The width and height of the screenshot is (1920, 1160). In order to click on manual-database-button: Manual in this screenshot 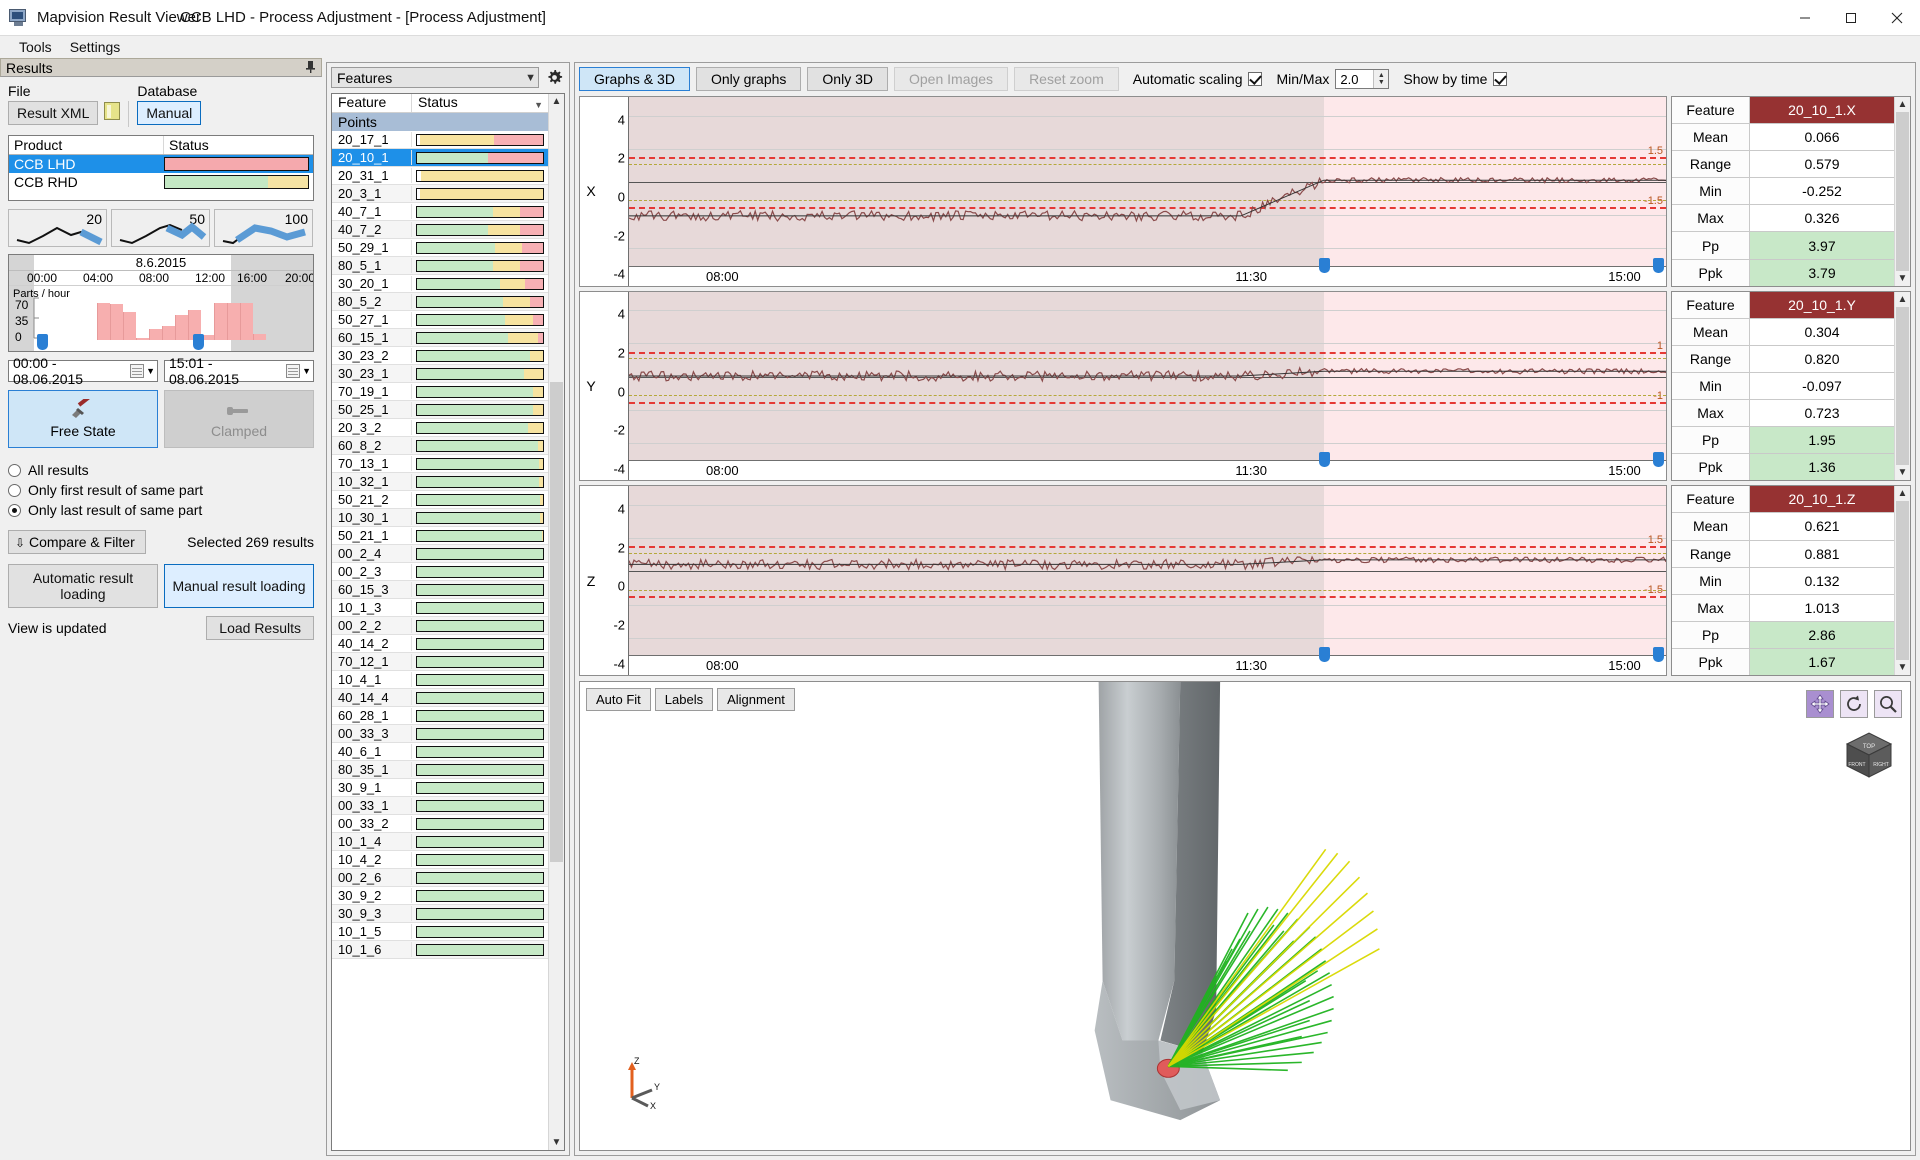, I will do `click(169, 113)`.